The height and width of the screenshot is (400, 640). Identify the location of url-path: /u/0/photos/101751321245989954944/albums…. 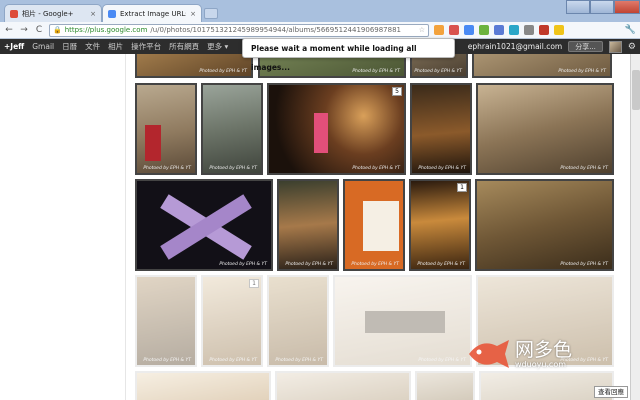
(275, 30).